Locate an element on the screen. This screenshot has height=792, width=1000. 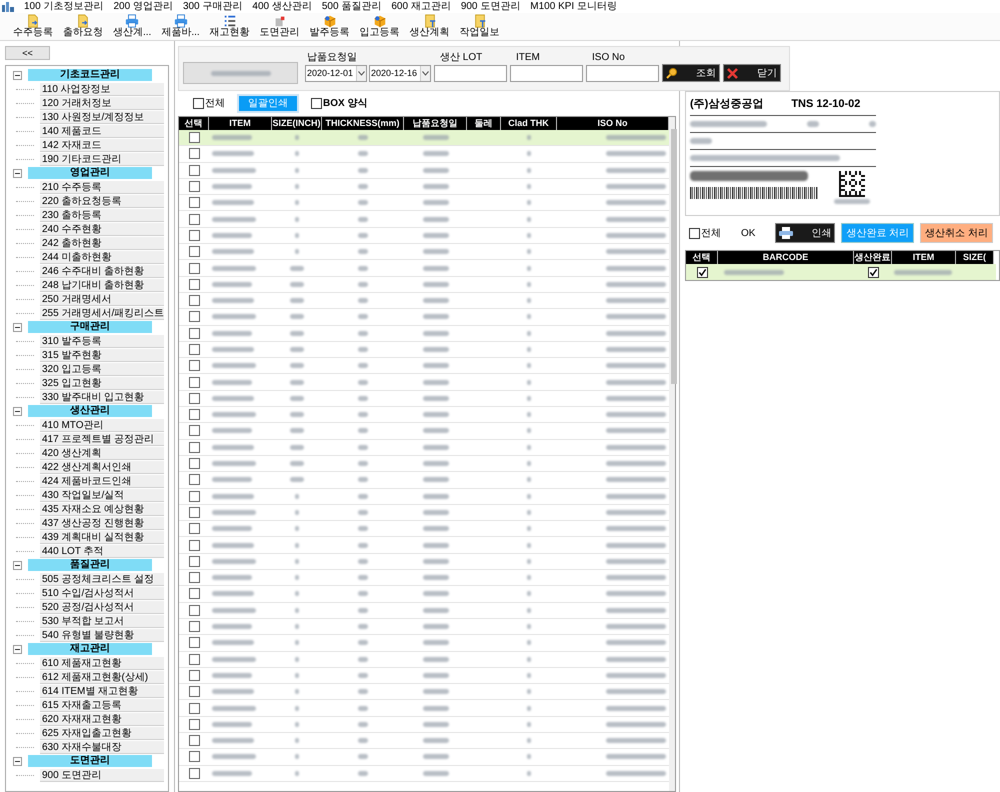
tree-item: 615 자재출고등록 is located at coordinates (102, 705).